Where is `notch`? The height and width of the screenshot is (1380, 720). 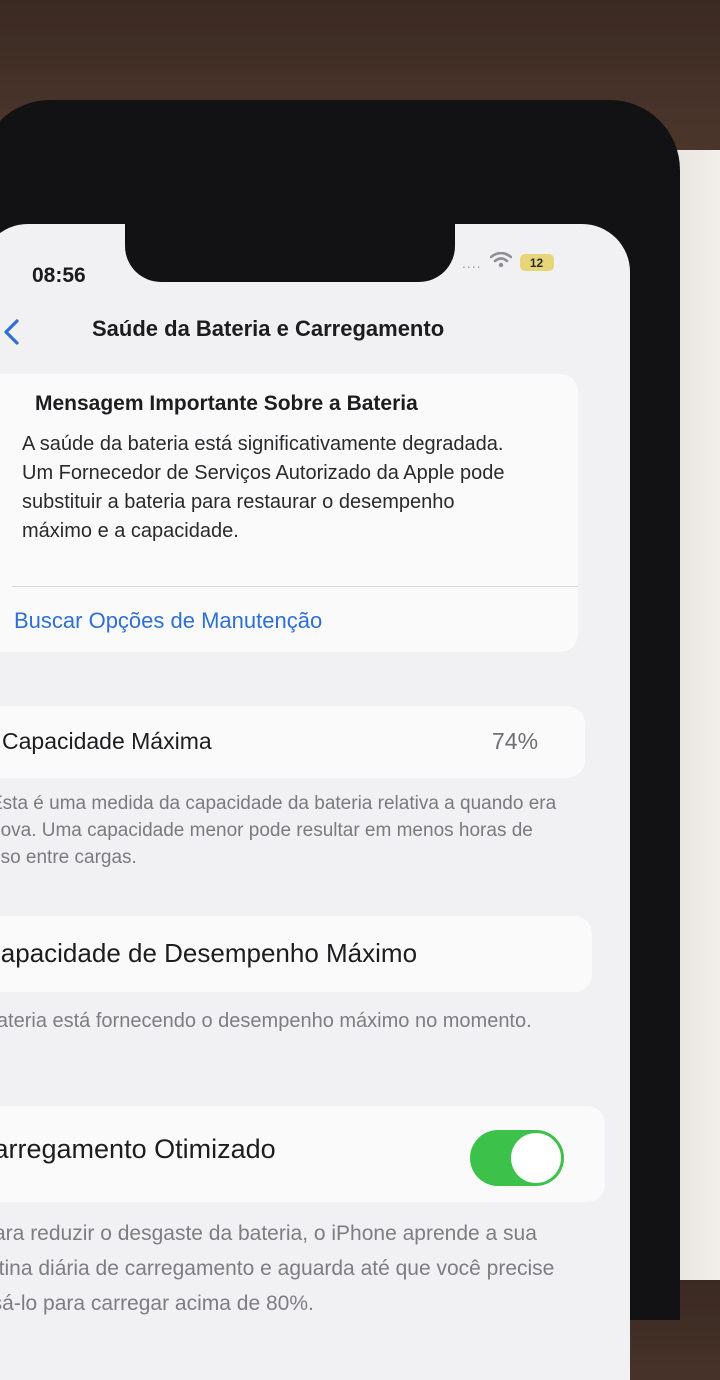 notch is located at coordinates (290, 253).